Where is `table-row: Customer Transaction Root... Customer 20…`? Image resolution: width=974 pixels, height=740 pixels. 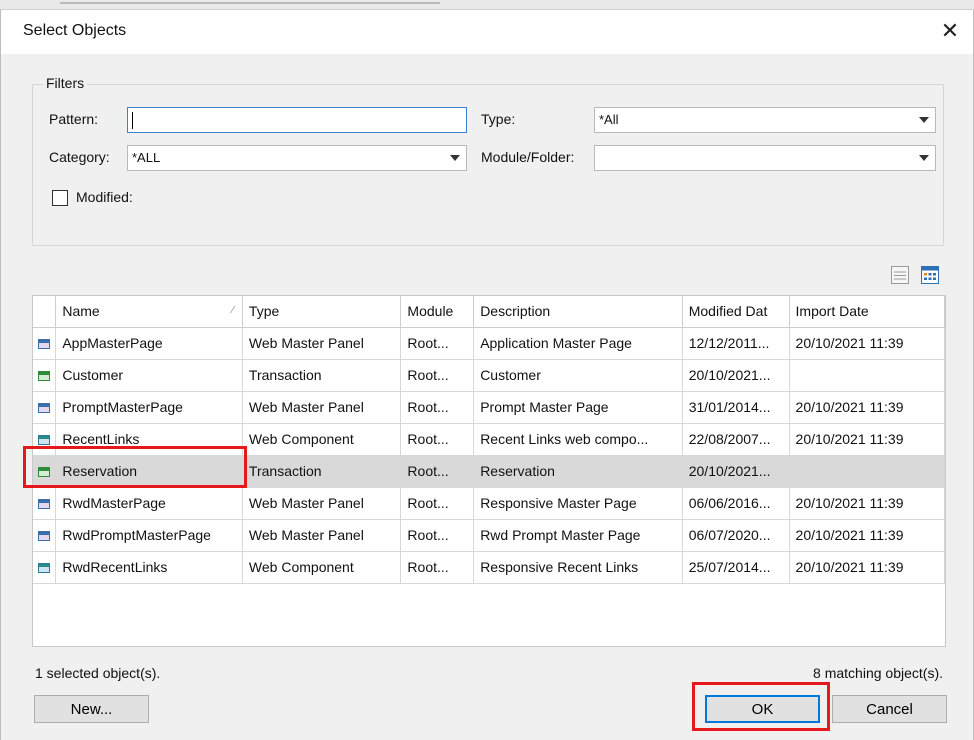
table-row: Customer Transaction Root... Customer 20… is located at coordinates (489, 375).